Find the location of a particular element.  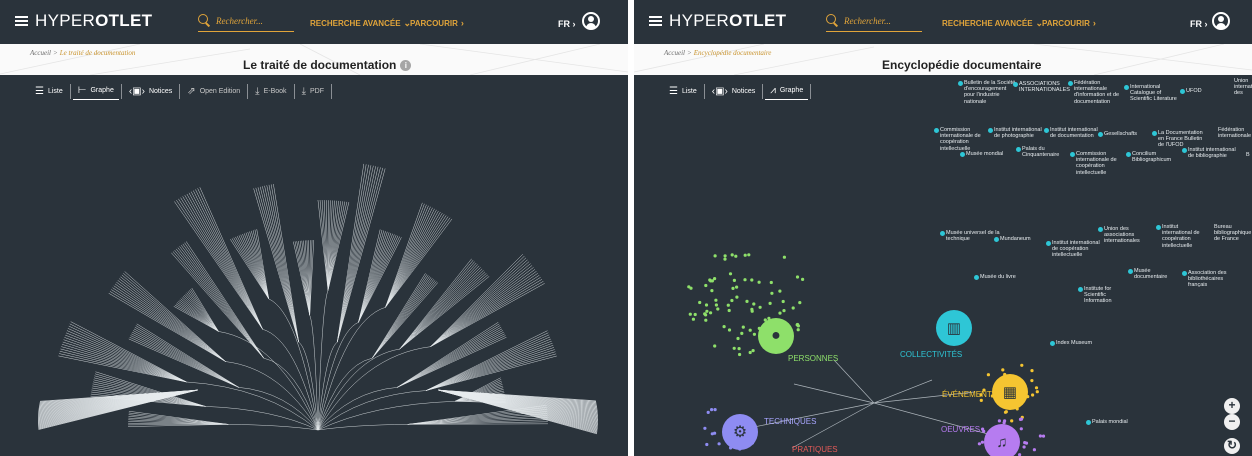

list-view-button: ☰ Liste is located at coordinates (49, 91).